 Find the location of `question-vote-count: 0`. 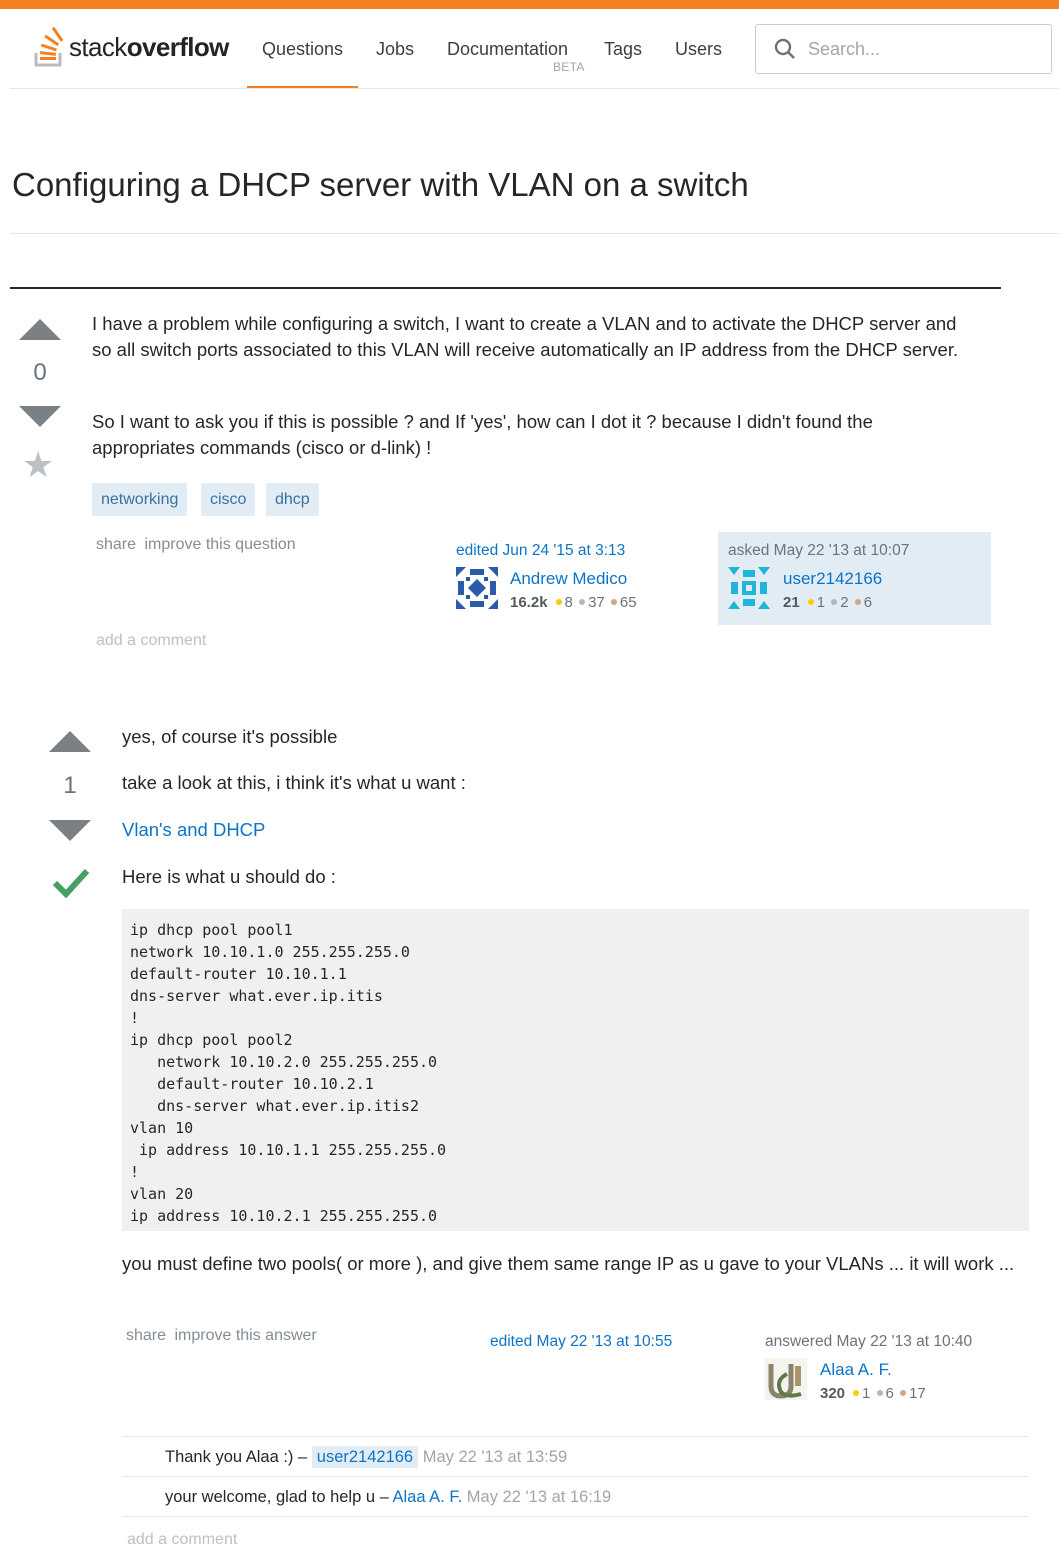

question-vote-count: 0 is located at coordinates (40, 372).